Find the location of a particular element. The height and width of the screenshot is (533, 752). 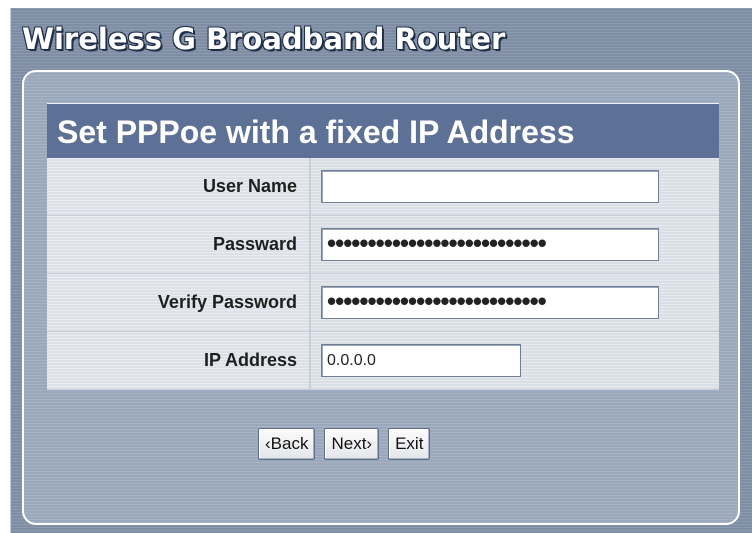

user-name-input is located at coordinates (490, 186).